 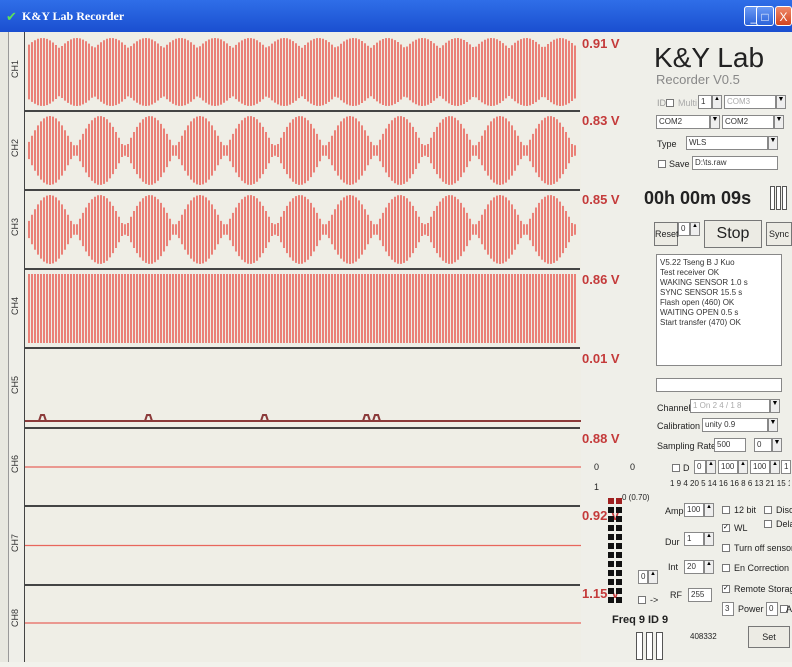 I want to click on small-spinner: ▲, so click(x=653, y=577).